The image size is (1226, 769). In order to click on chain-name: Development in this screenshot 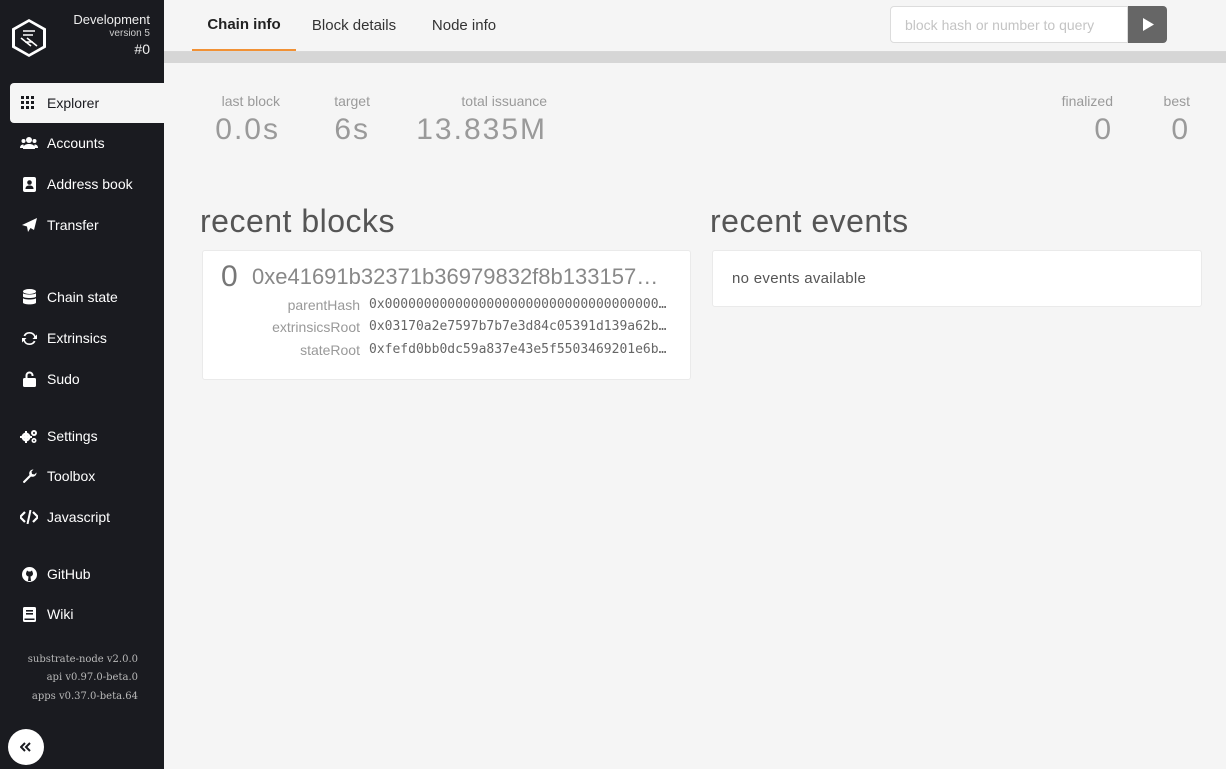, I will do `click(111, 19)`.